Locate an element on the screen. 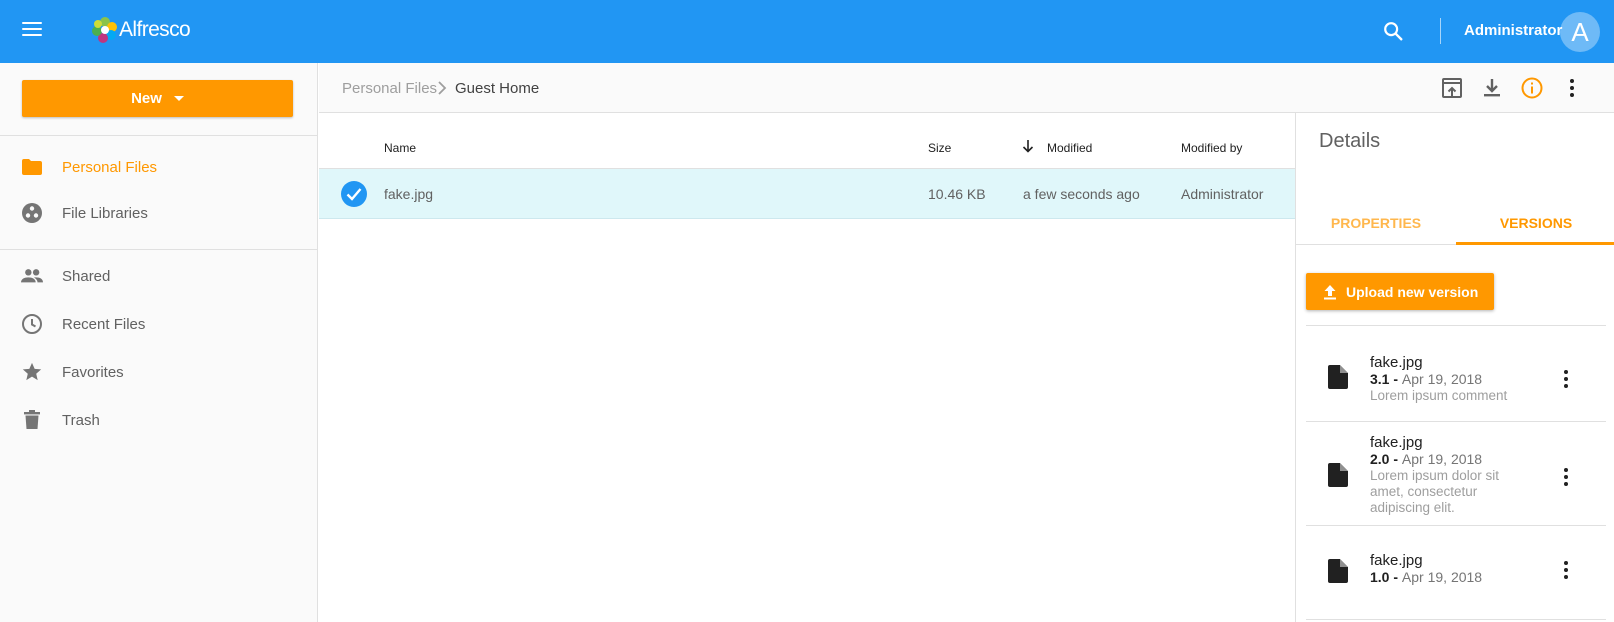 This screenshot has height=622, width=1614. version-info: 3.1 - Apr 19, 2018 is located at coordinates (1426, 379).